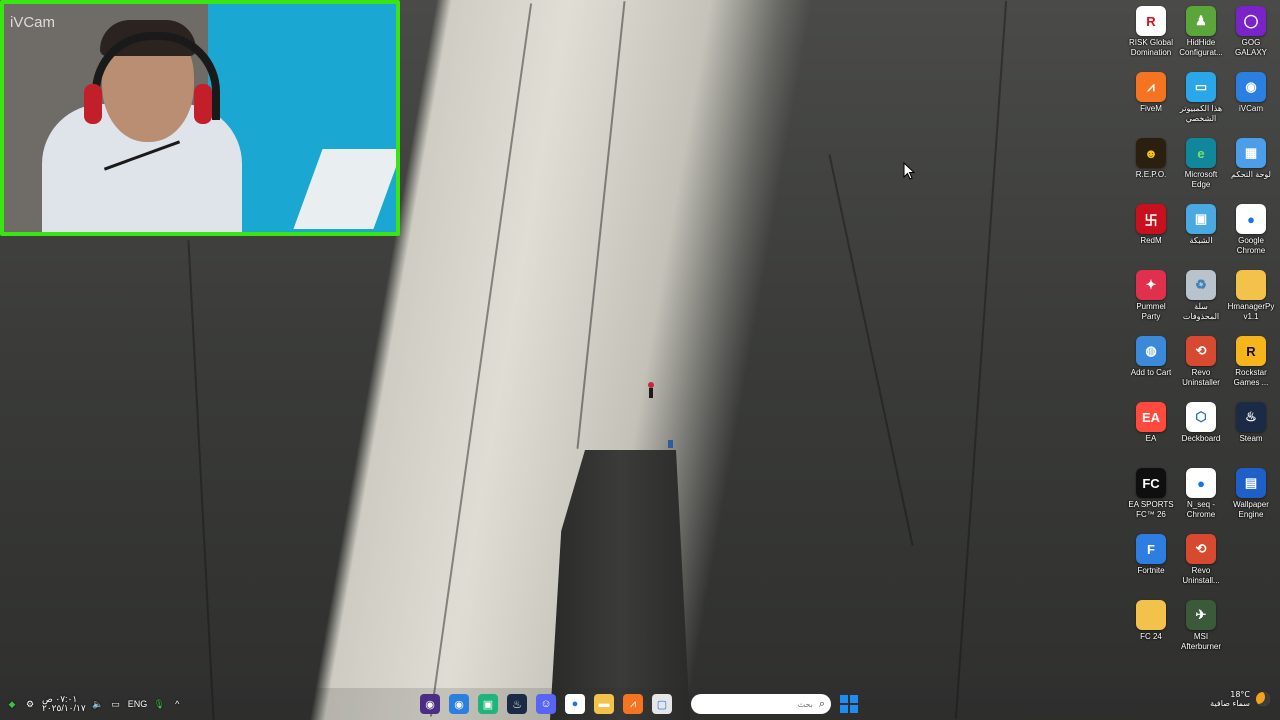 The width and height of the screenshot is (1280, 720). Describe the element at coordinates (1201, 113) in the screenshot. I see `desktop-shortcut-label: هذا الكمبيوتر الشخصي` at that location.